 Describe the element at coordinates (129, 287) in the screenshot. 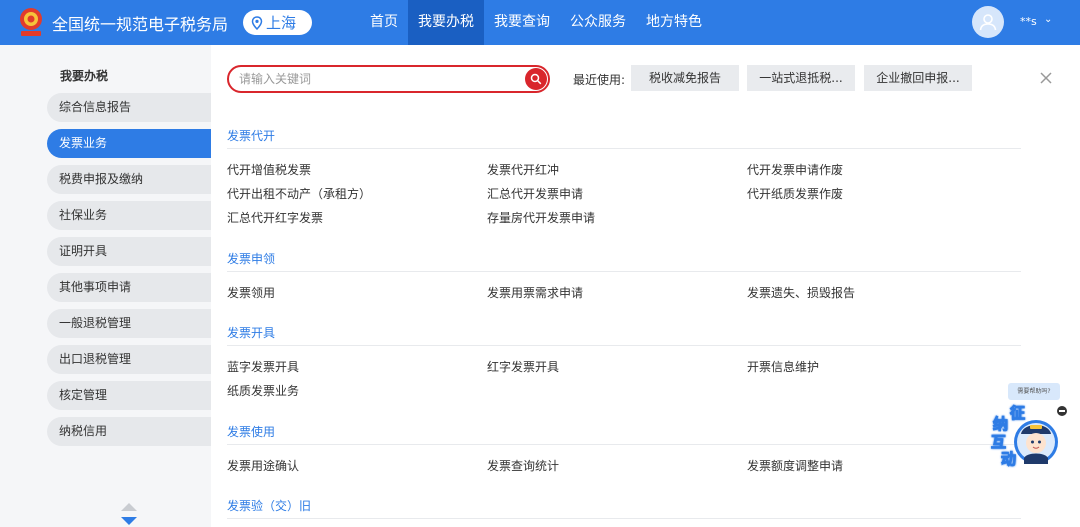

I see `sidebar-item-other-requests: 其他事项申请` at that location.